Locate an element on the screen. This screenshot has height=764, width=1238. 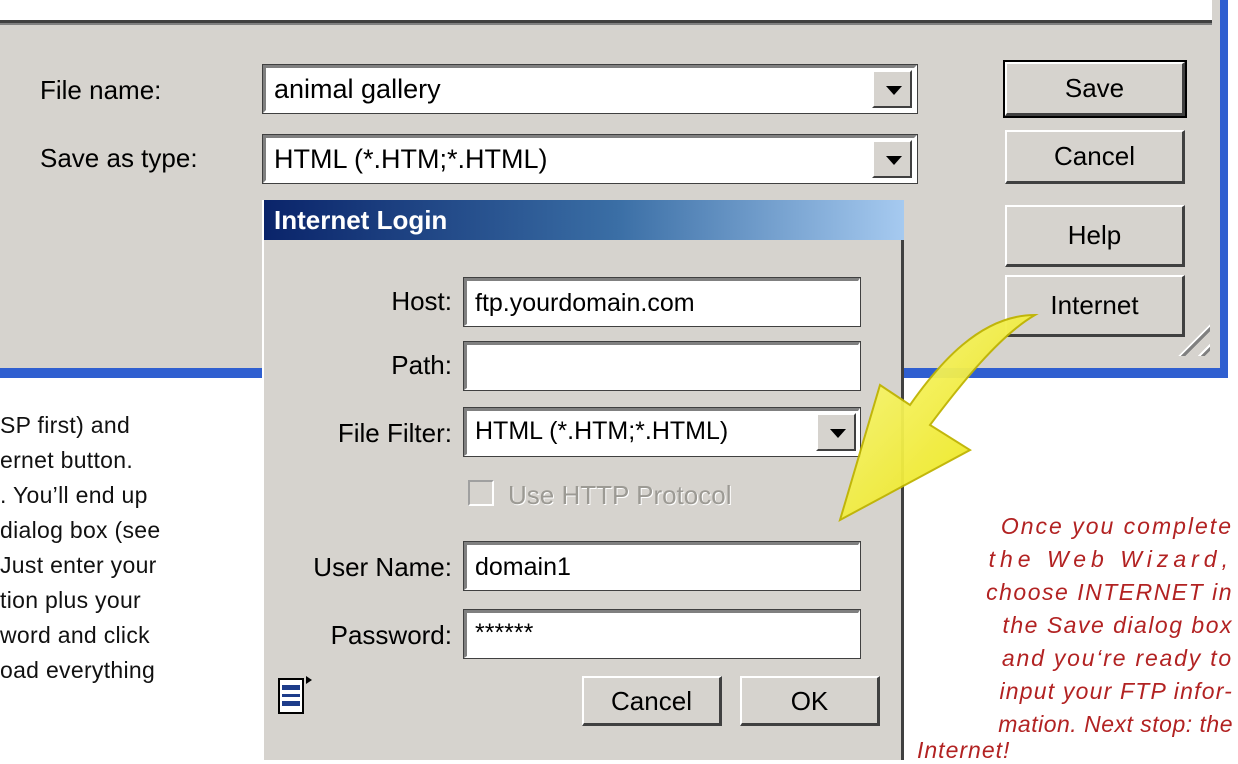
help-button: Help is located at coordinates (1095, 236).